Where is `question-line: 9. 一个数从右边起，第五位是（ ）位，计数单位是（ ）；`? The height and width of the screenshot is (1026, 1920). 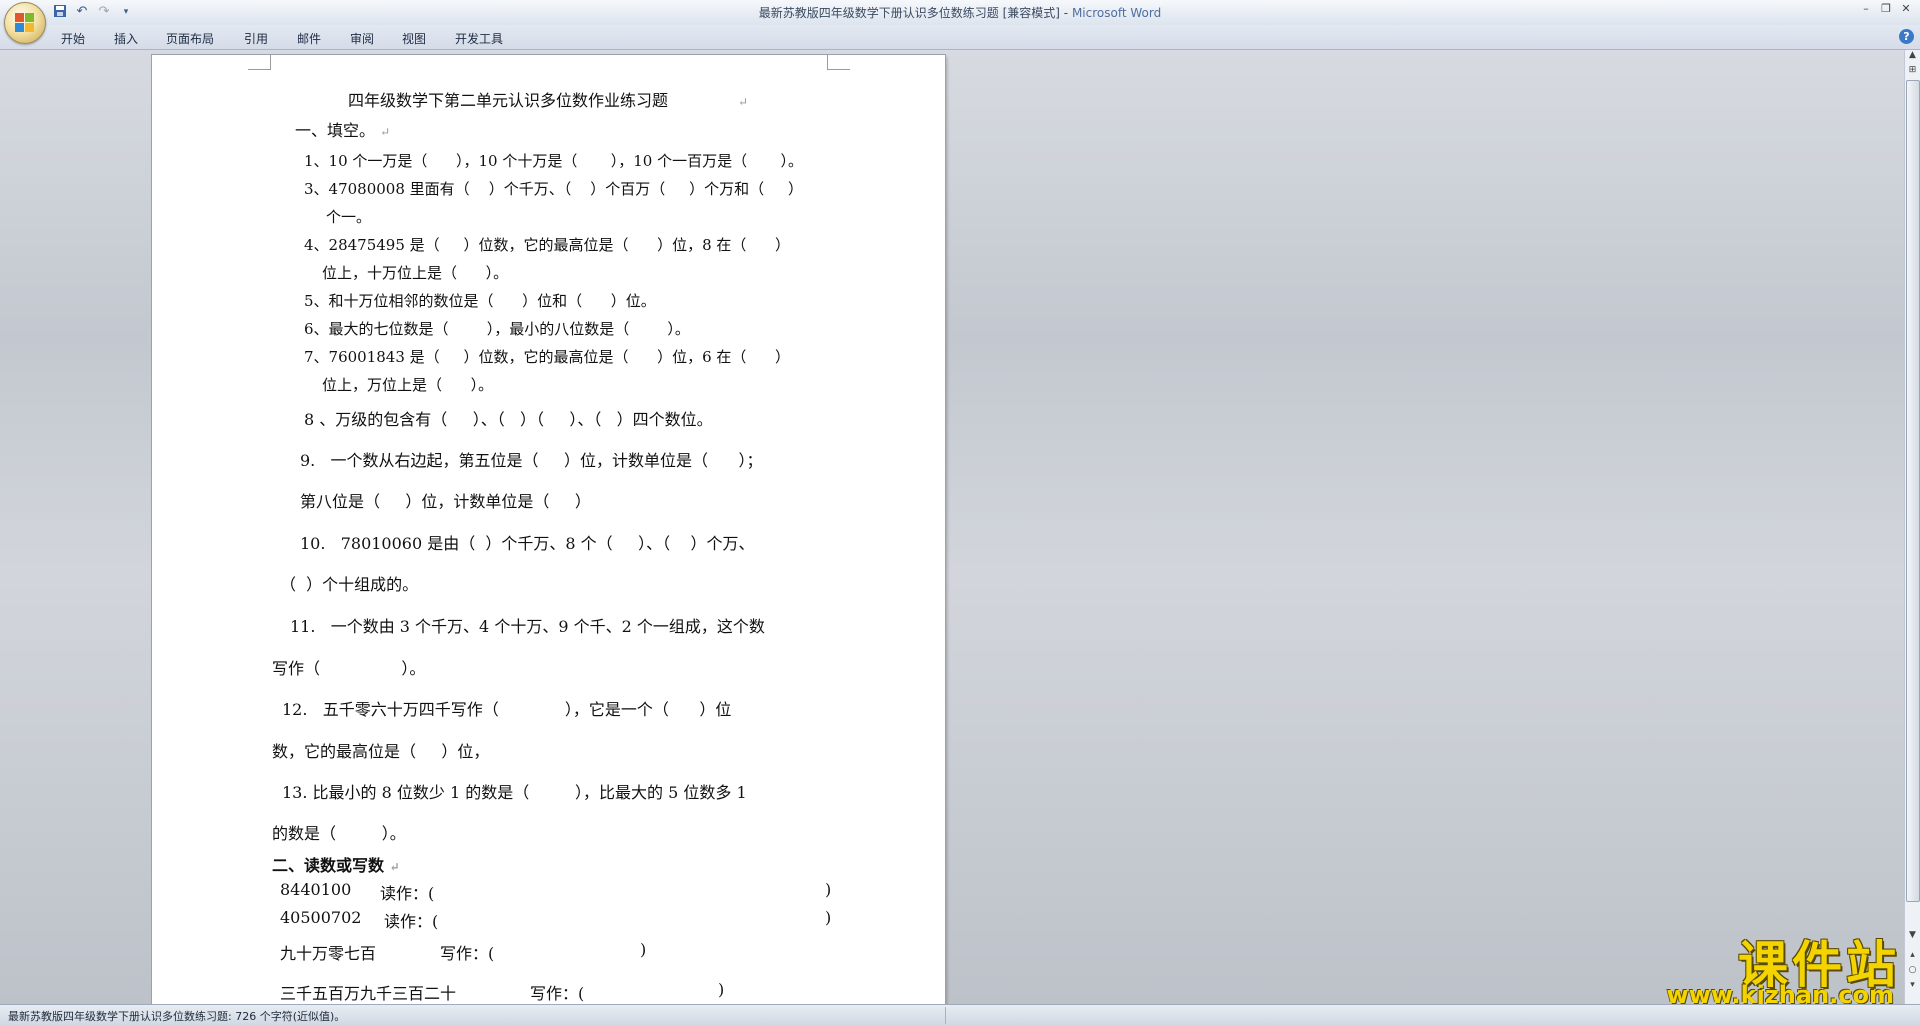
question-line: 9. 一个数从右边起，第五位是（ ）位，计数单位是（ ）； is located at coordinates (531, 460).